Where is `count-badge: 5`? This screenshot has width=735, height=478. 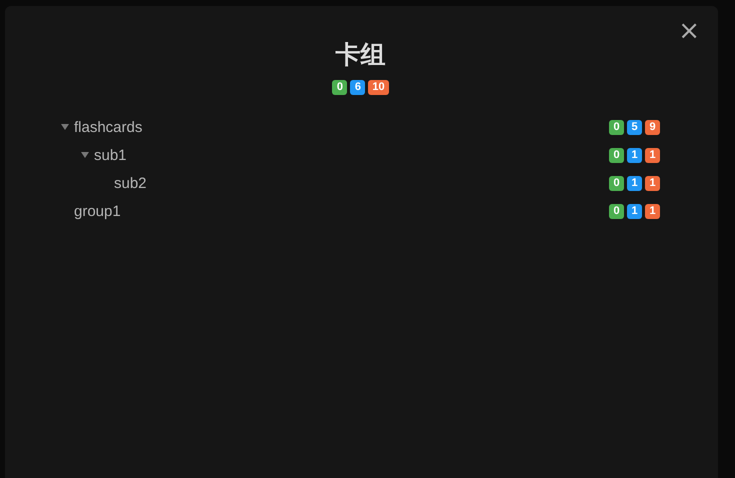 count-badge: 5 is located at coordinates (634, 127).